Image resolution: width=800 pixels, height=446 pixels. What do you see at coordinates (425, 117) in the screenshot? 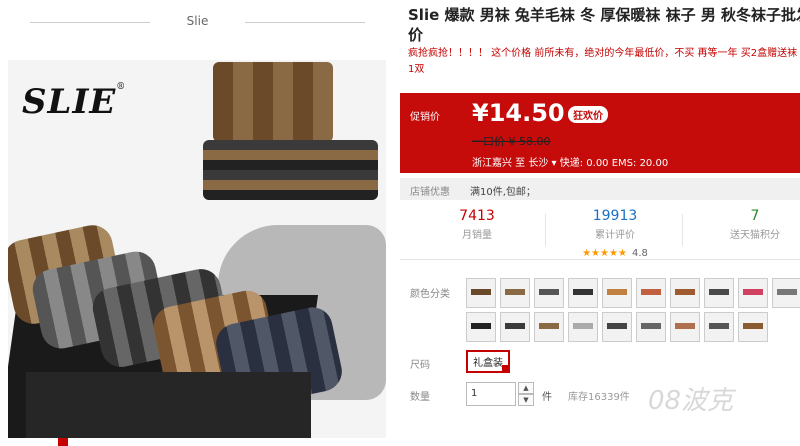
I see `price-label: 促销价` at bounding box center [425, 117].